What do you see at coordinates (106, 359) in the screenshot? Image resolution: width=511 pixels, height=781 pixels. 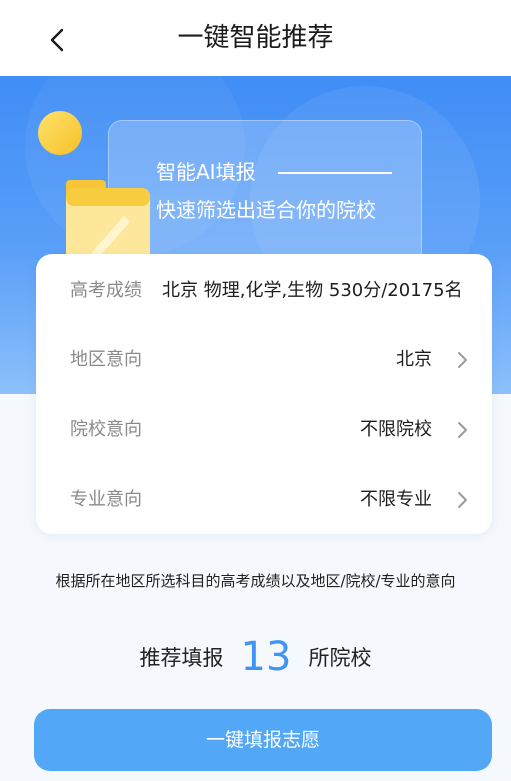 I see `region-label: 地区意向` at bounding box center [106, 359].